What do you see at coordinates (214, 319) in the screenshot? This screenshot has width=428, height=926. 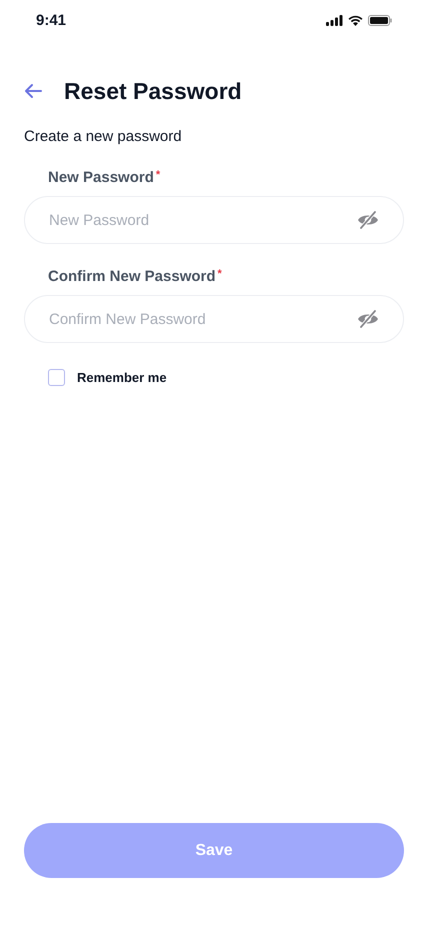 I see `password-field: Confirm New Password` at bounding box center [214, 319].